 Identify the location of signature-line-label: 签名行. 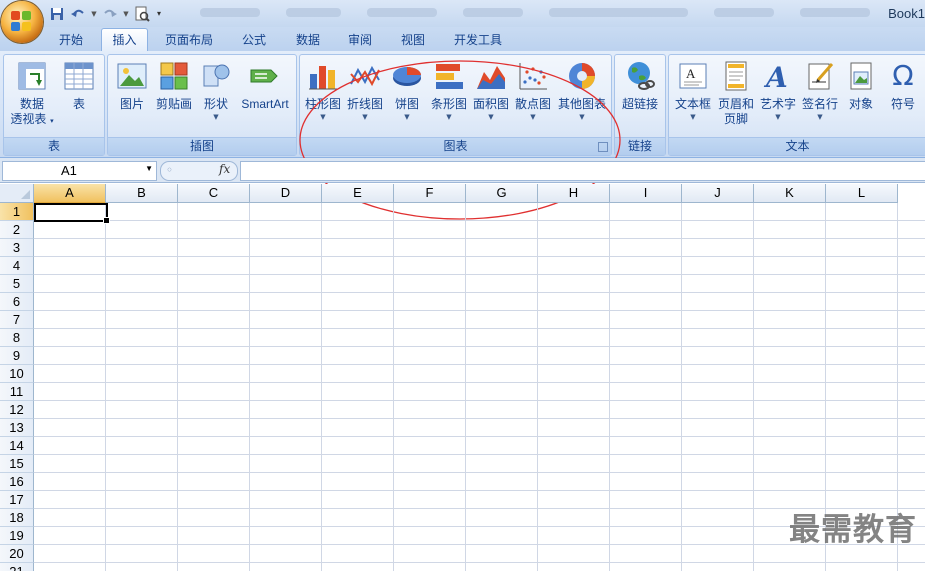
(819, 104).